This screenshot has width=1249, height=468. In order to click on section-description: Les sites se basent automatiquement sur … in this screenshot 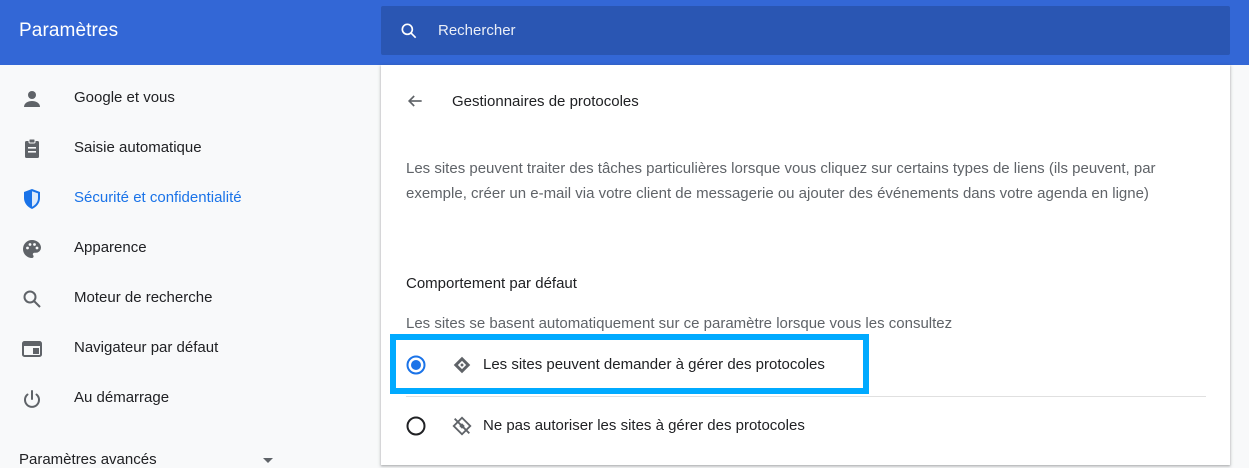, I will do `click(679, 323)`.